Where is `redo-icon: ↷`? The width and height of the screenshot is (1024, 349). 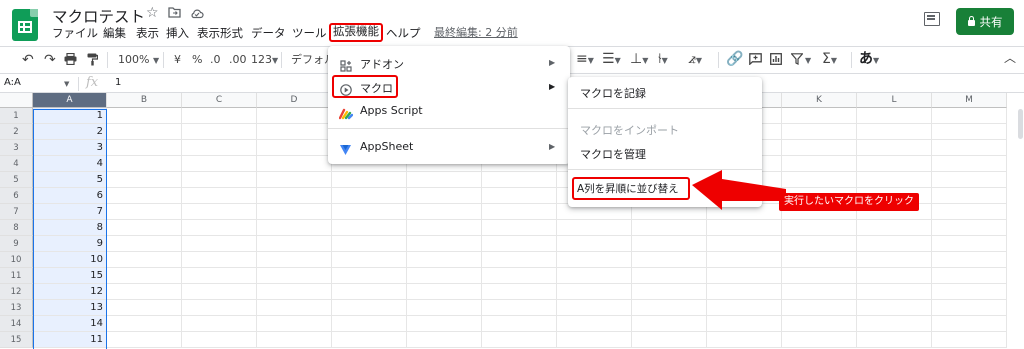
redo-icon: ↷ is located at coordinates (50, 60).